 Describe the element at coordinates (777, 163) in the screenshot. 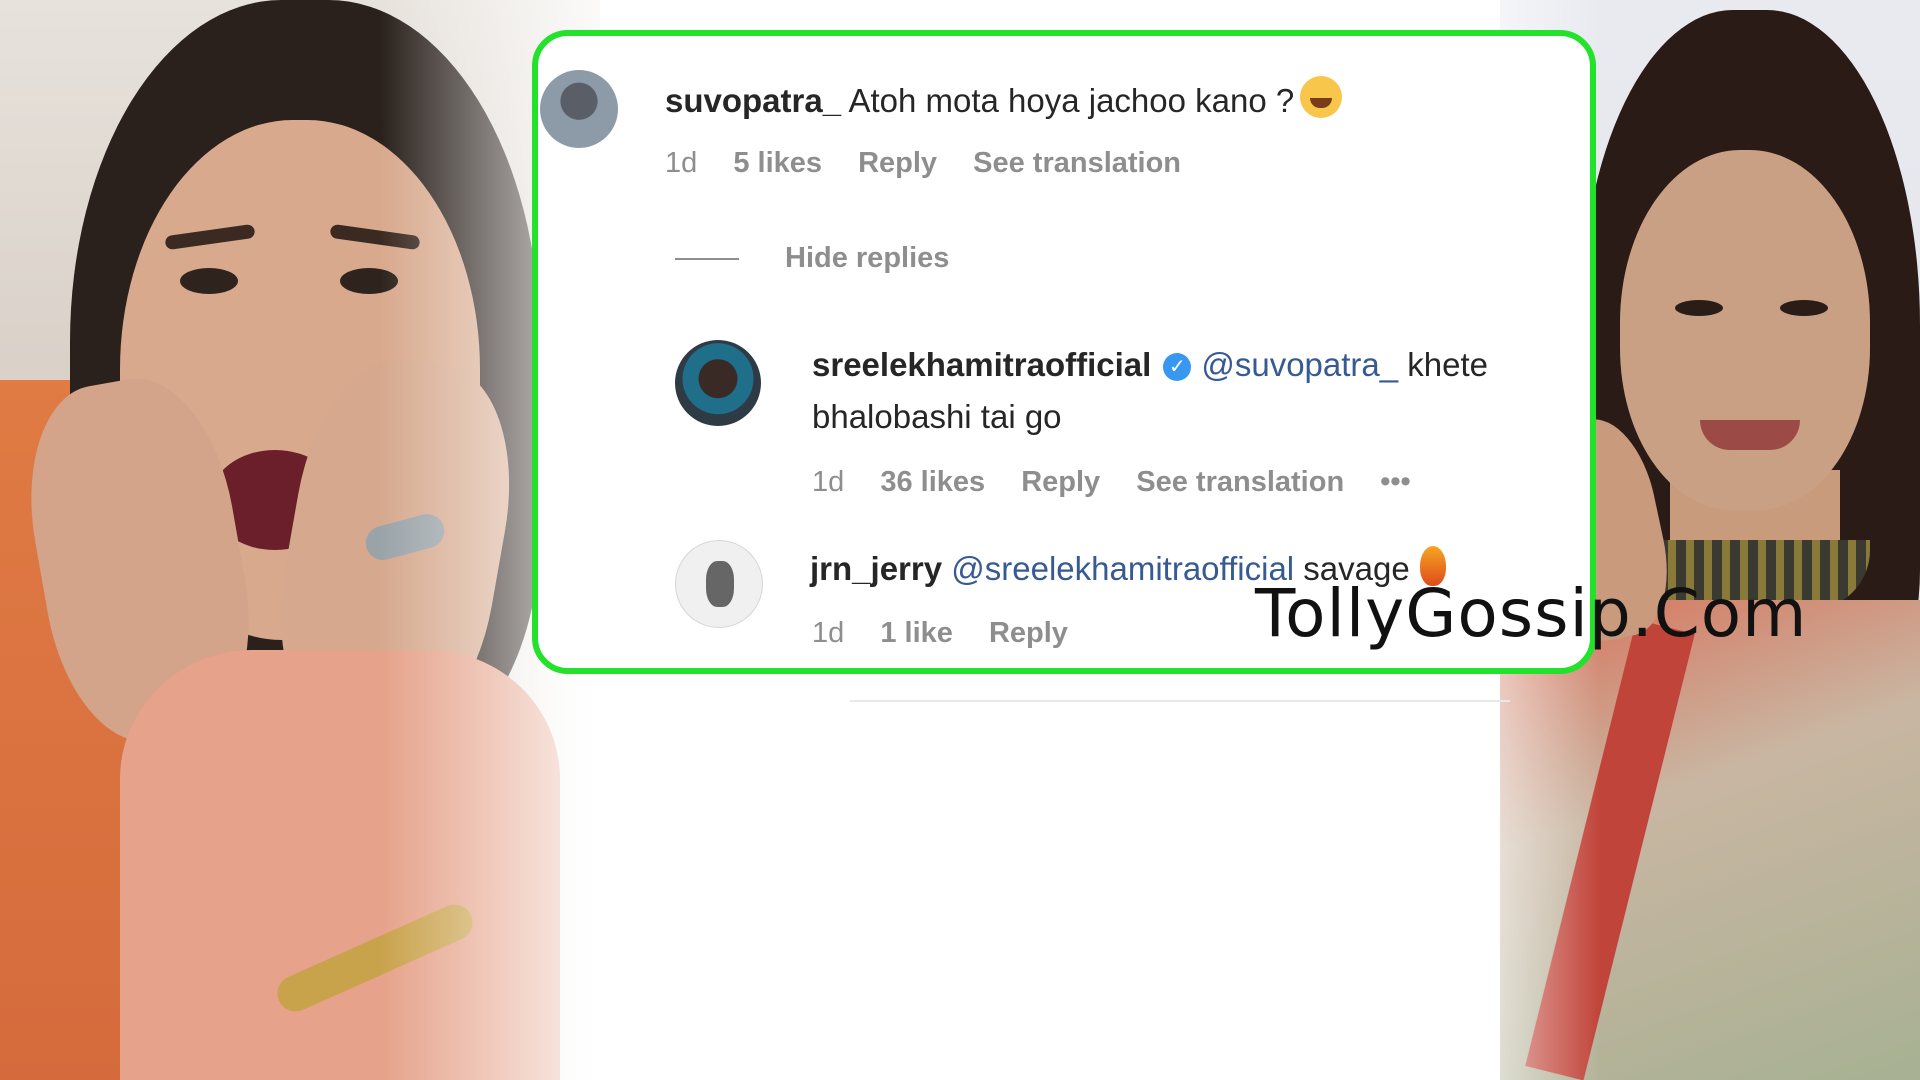

I see `likes-count: 5 likes` at that location.